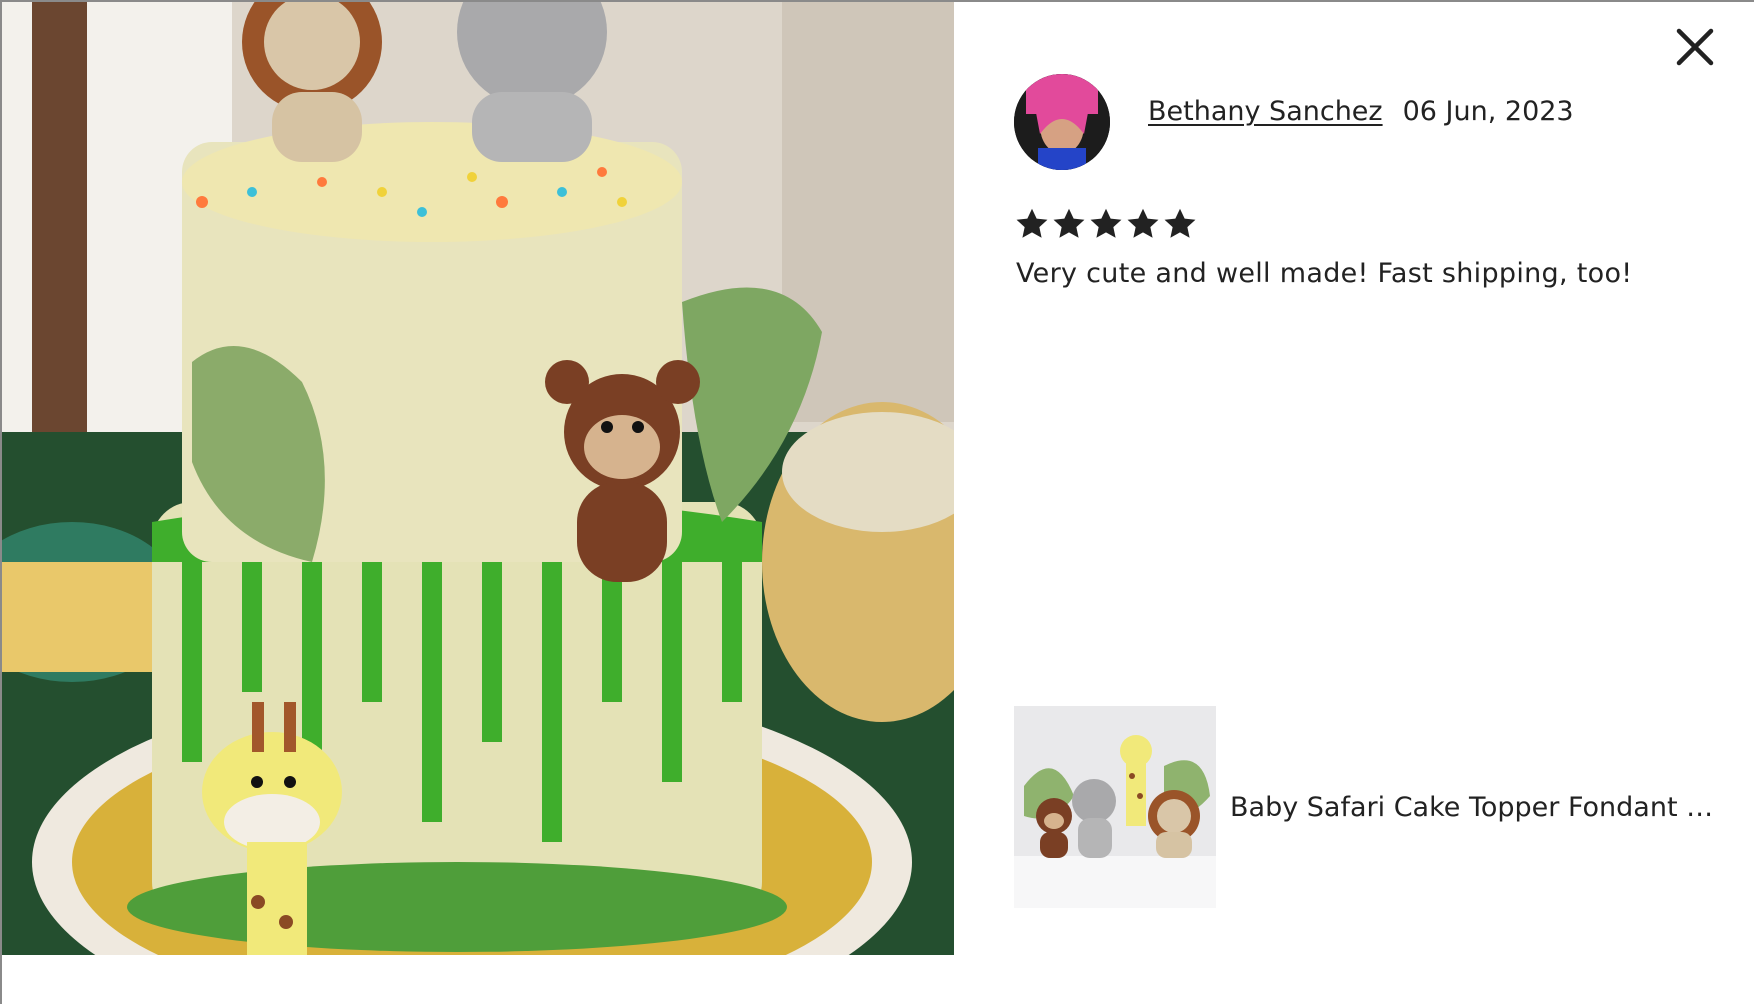 This screenshot has width=1754, height=1004. Describe the element at coordinates (1115, 807) in the screenshot. I see `product-thumbnail` at that location.